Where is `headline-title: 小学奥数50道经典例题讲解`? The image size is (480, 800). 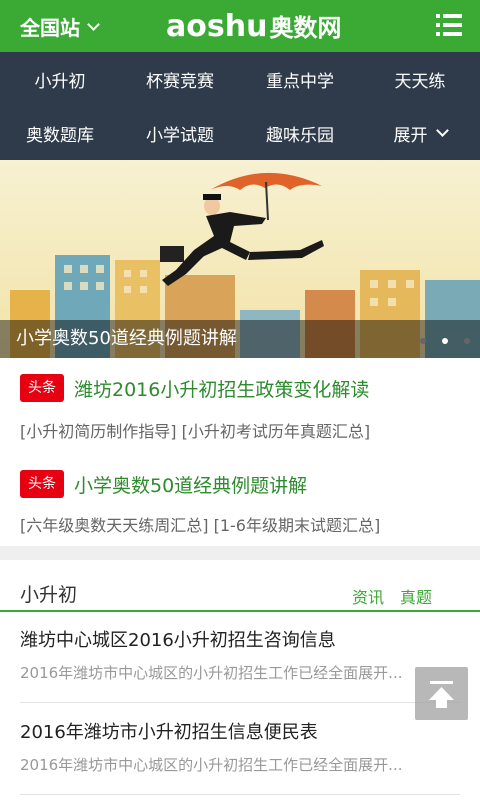
headline-title: 小学奥数50道经典例题讲解 is located at coordinates (190, 484).